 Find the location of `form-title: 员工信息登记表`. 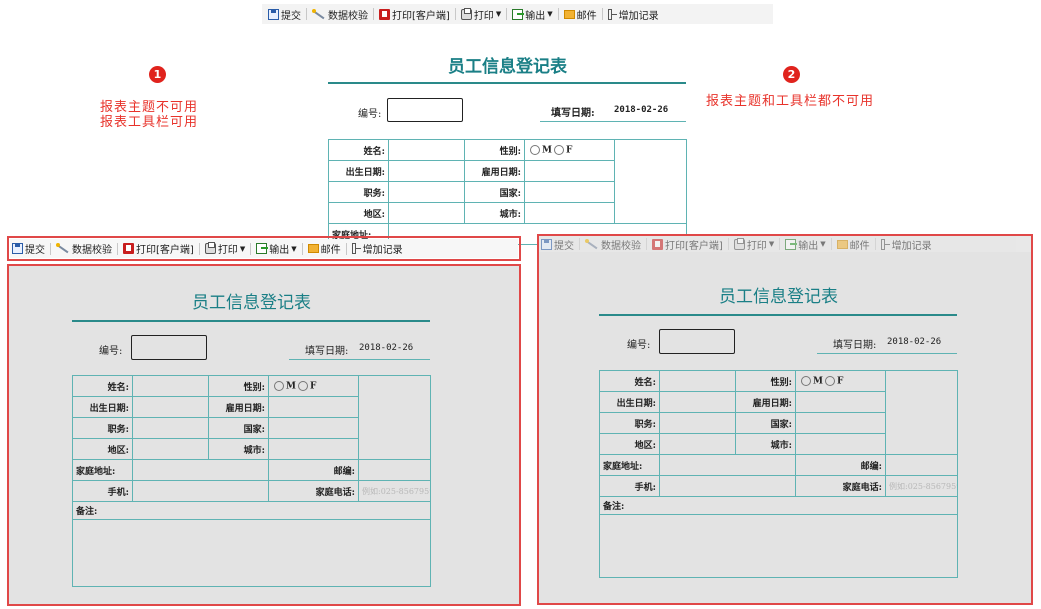

form-title: 员工信息登记表 is located at coordinates (507, 67).